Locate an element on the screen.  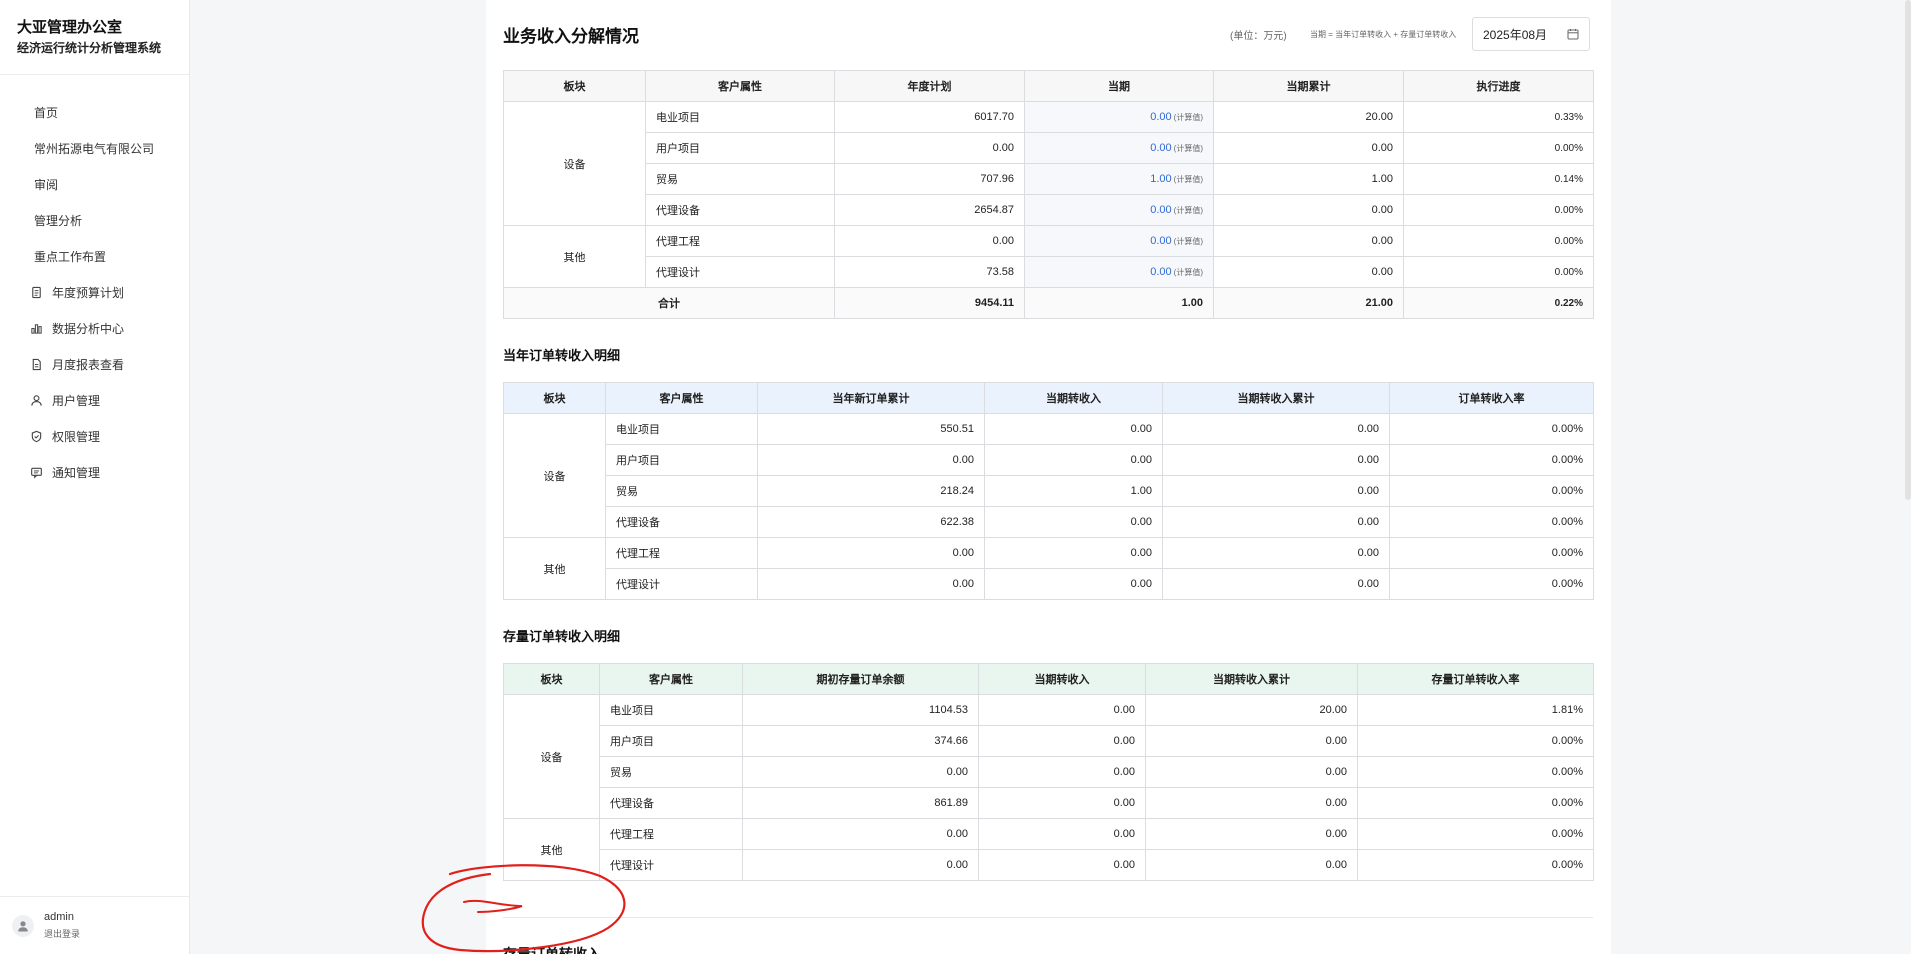
value-cell: 1104.53 is located at coordinates (860, 710).